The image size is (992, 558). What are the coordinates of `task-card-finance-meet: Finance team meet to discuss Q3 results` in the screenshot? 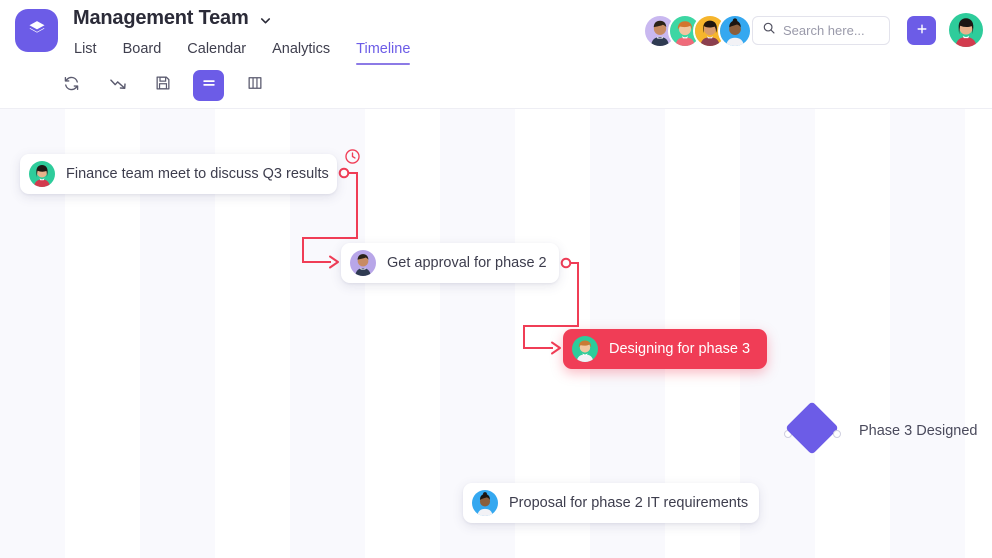 It's located at (178, 174).